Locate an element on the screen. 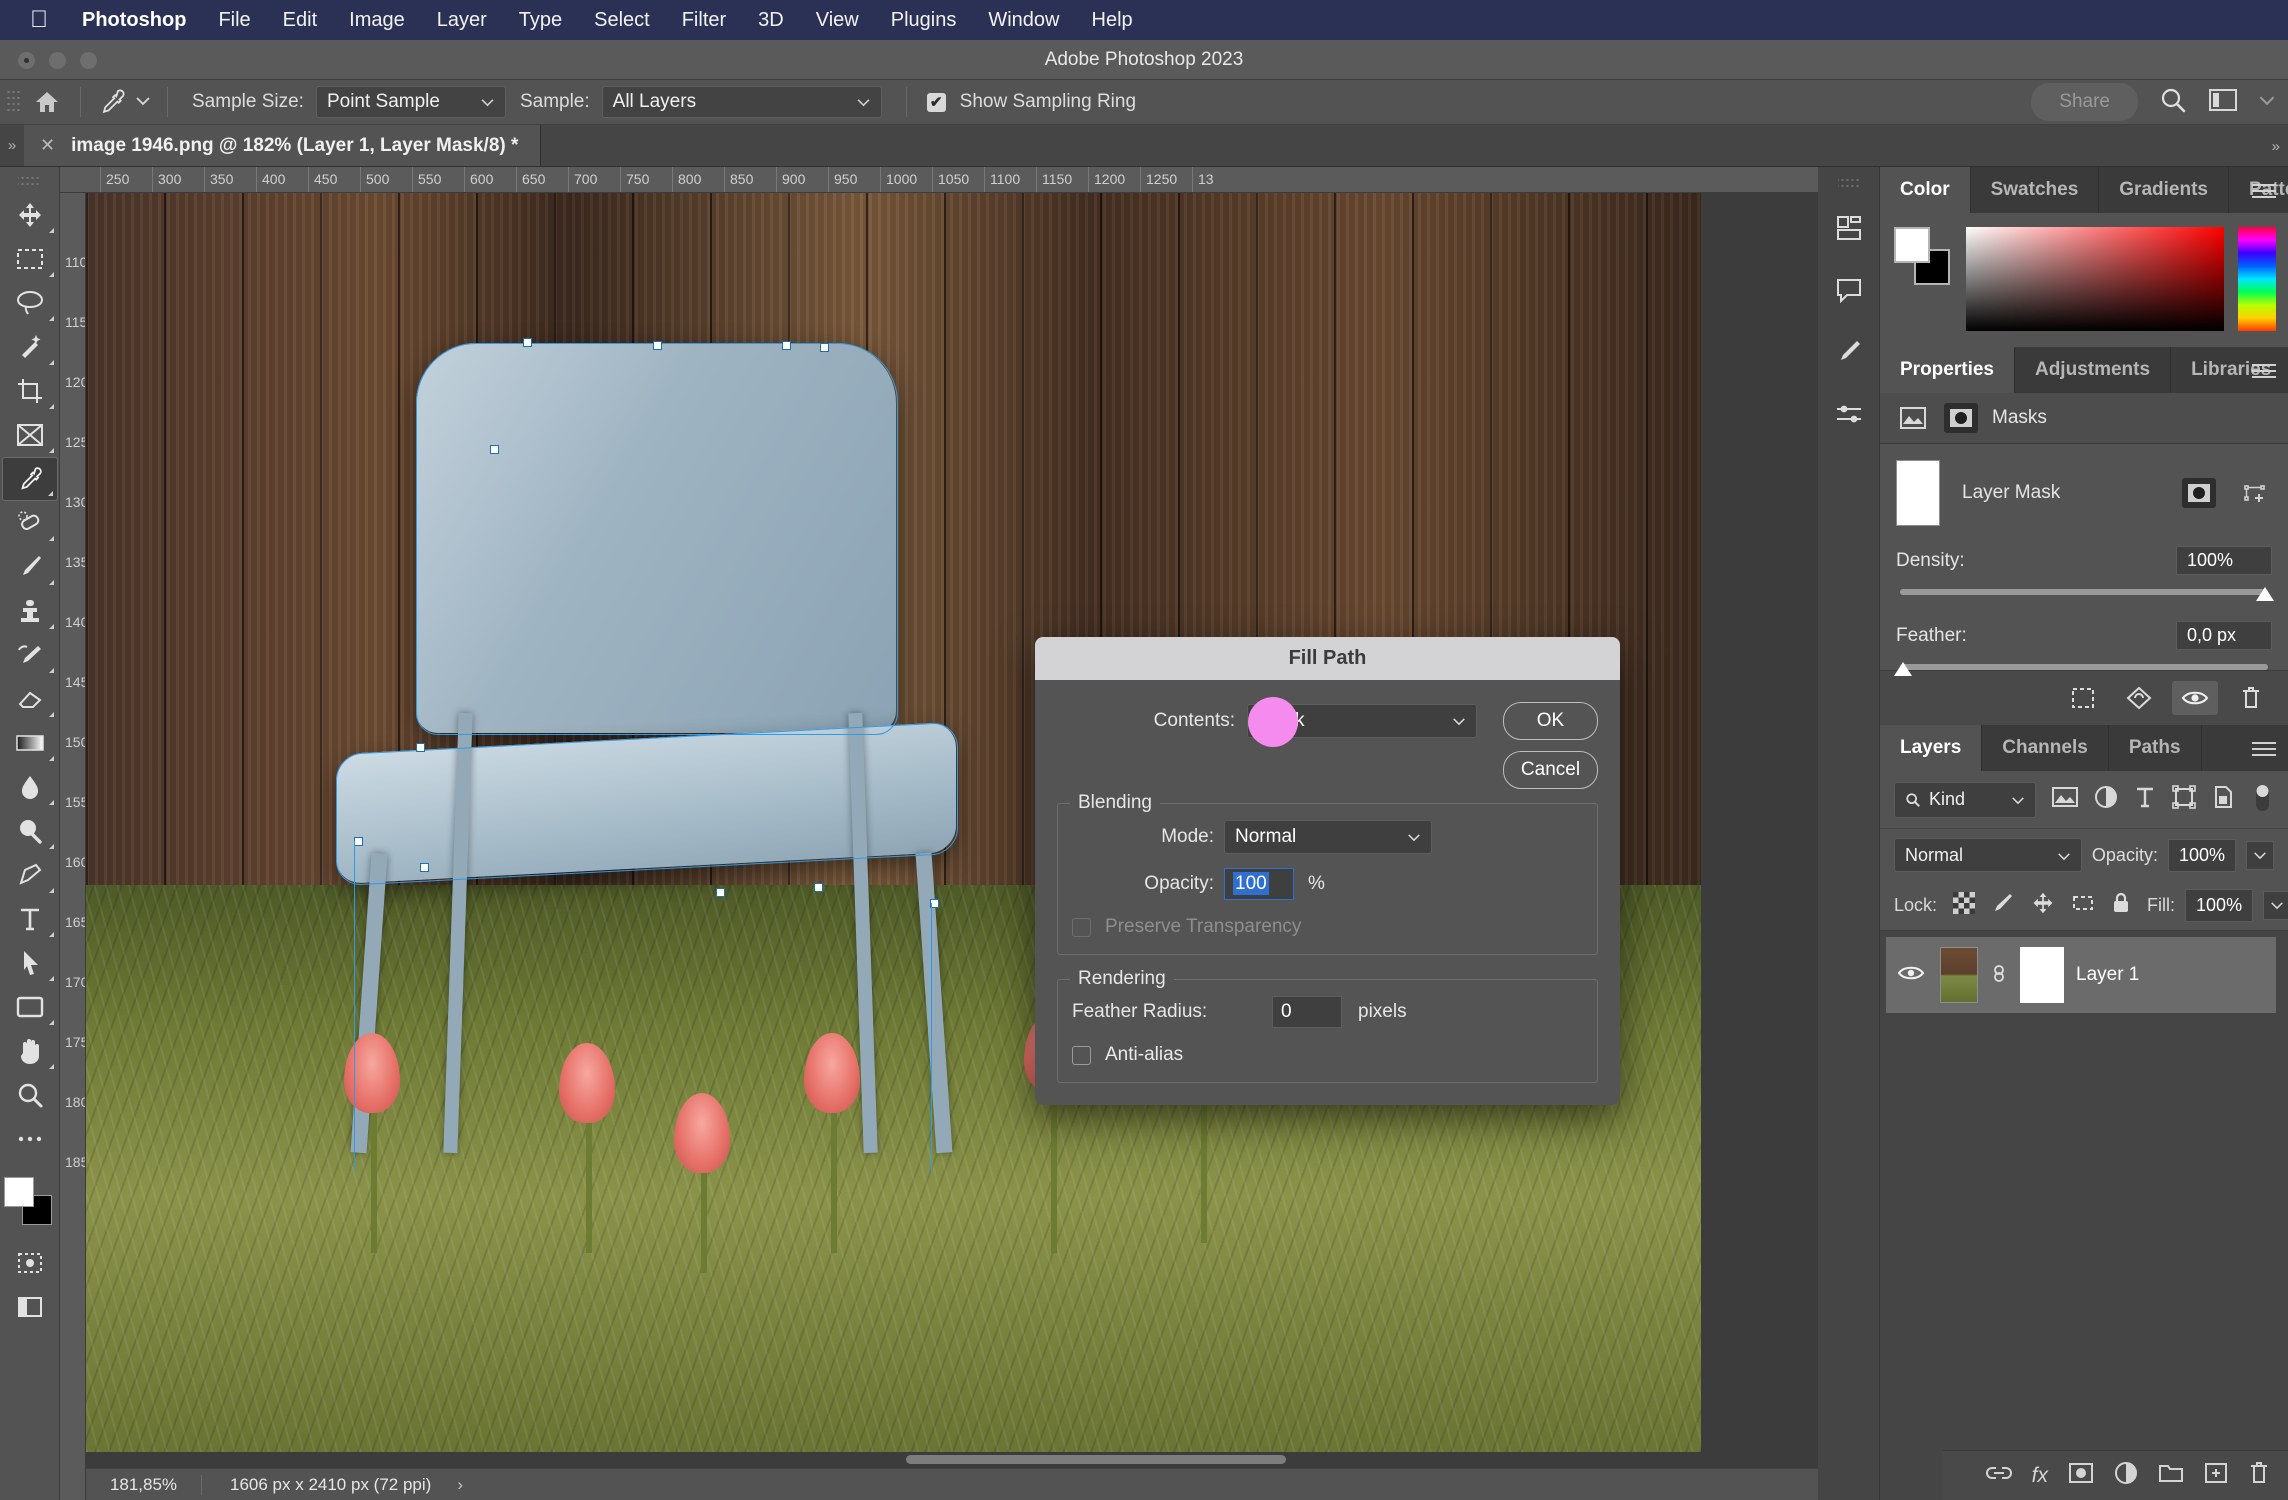  foreground-color-swatch is located at coordinates (19, 1192).